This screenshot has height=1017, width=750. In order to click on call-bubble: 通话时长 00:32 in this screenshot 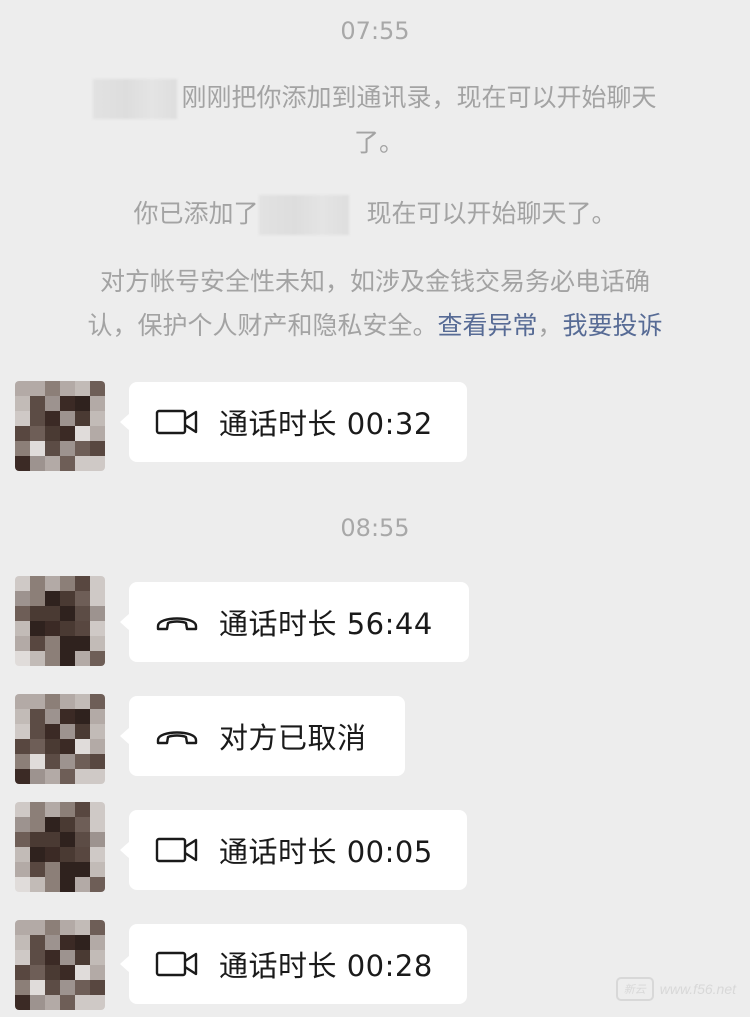, I will do `click(293, 422)`.